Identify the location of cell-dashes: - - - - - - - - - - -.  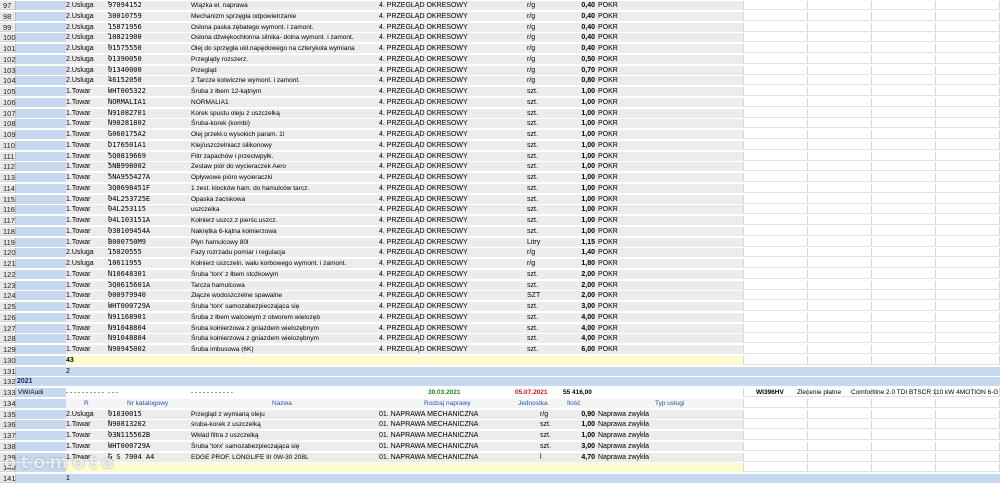
(212, 392).